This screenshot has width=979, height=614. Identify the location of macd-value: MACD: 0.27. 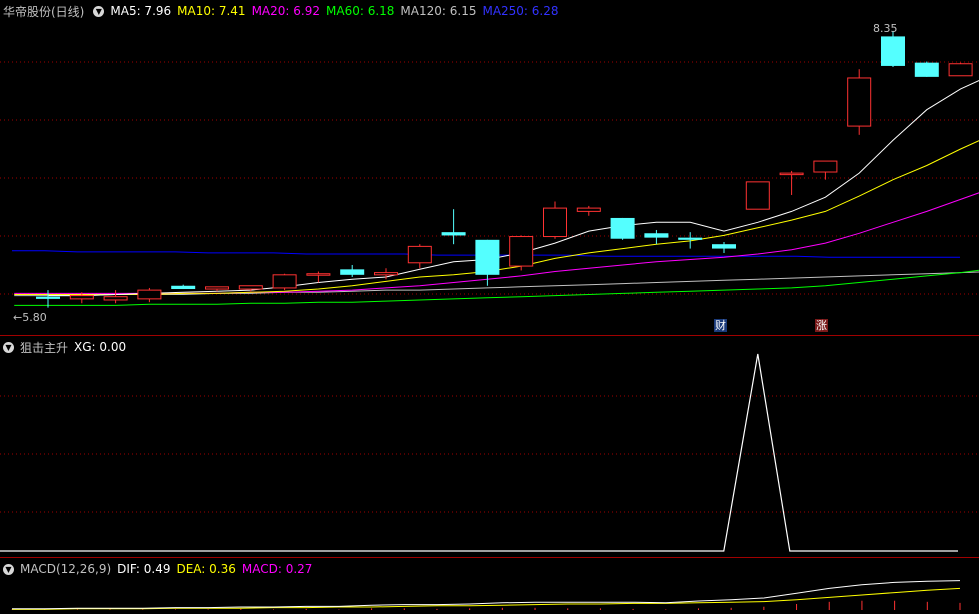
(277, 569).